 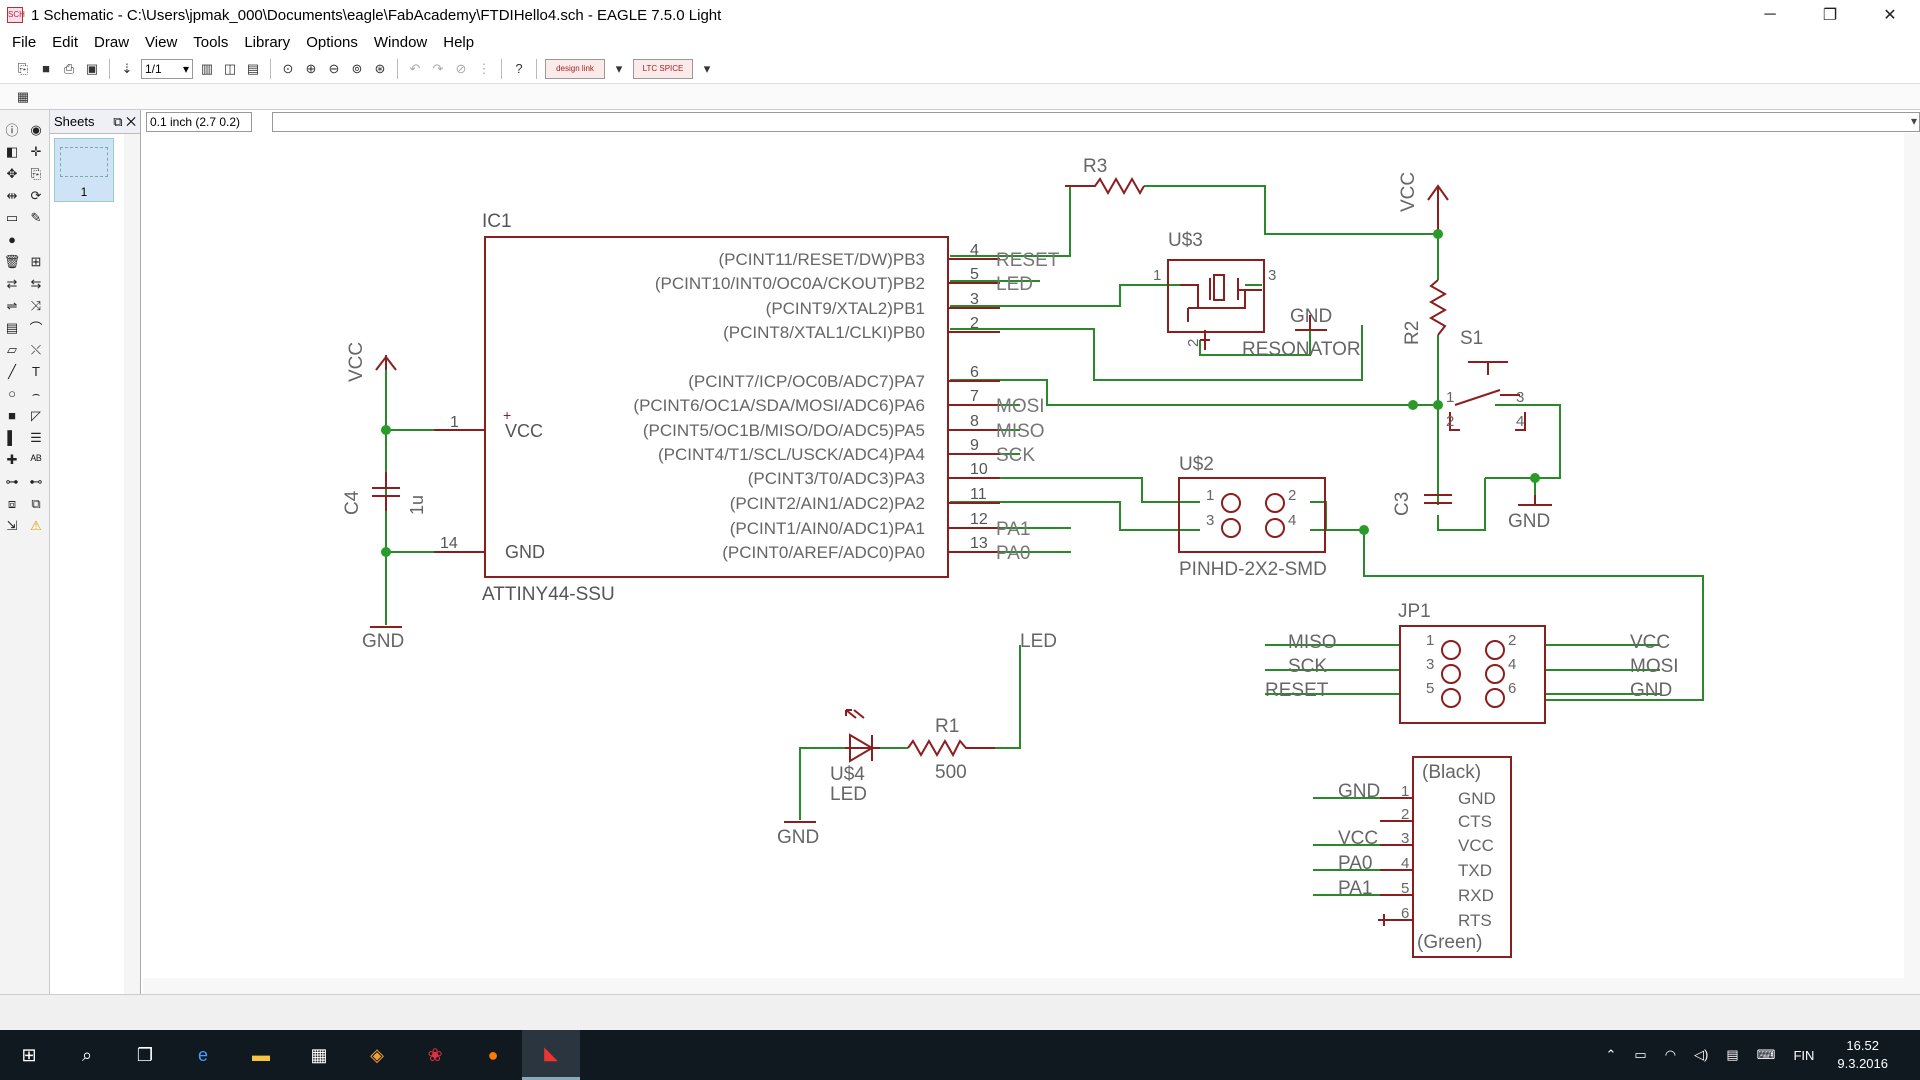 What do you see at coordinates (1096, 122) in the screenshot?
I see `command-input: ▾` at bounding box center [1096, 122].